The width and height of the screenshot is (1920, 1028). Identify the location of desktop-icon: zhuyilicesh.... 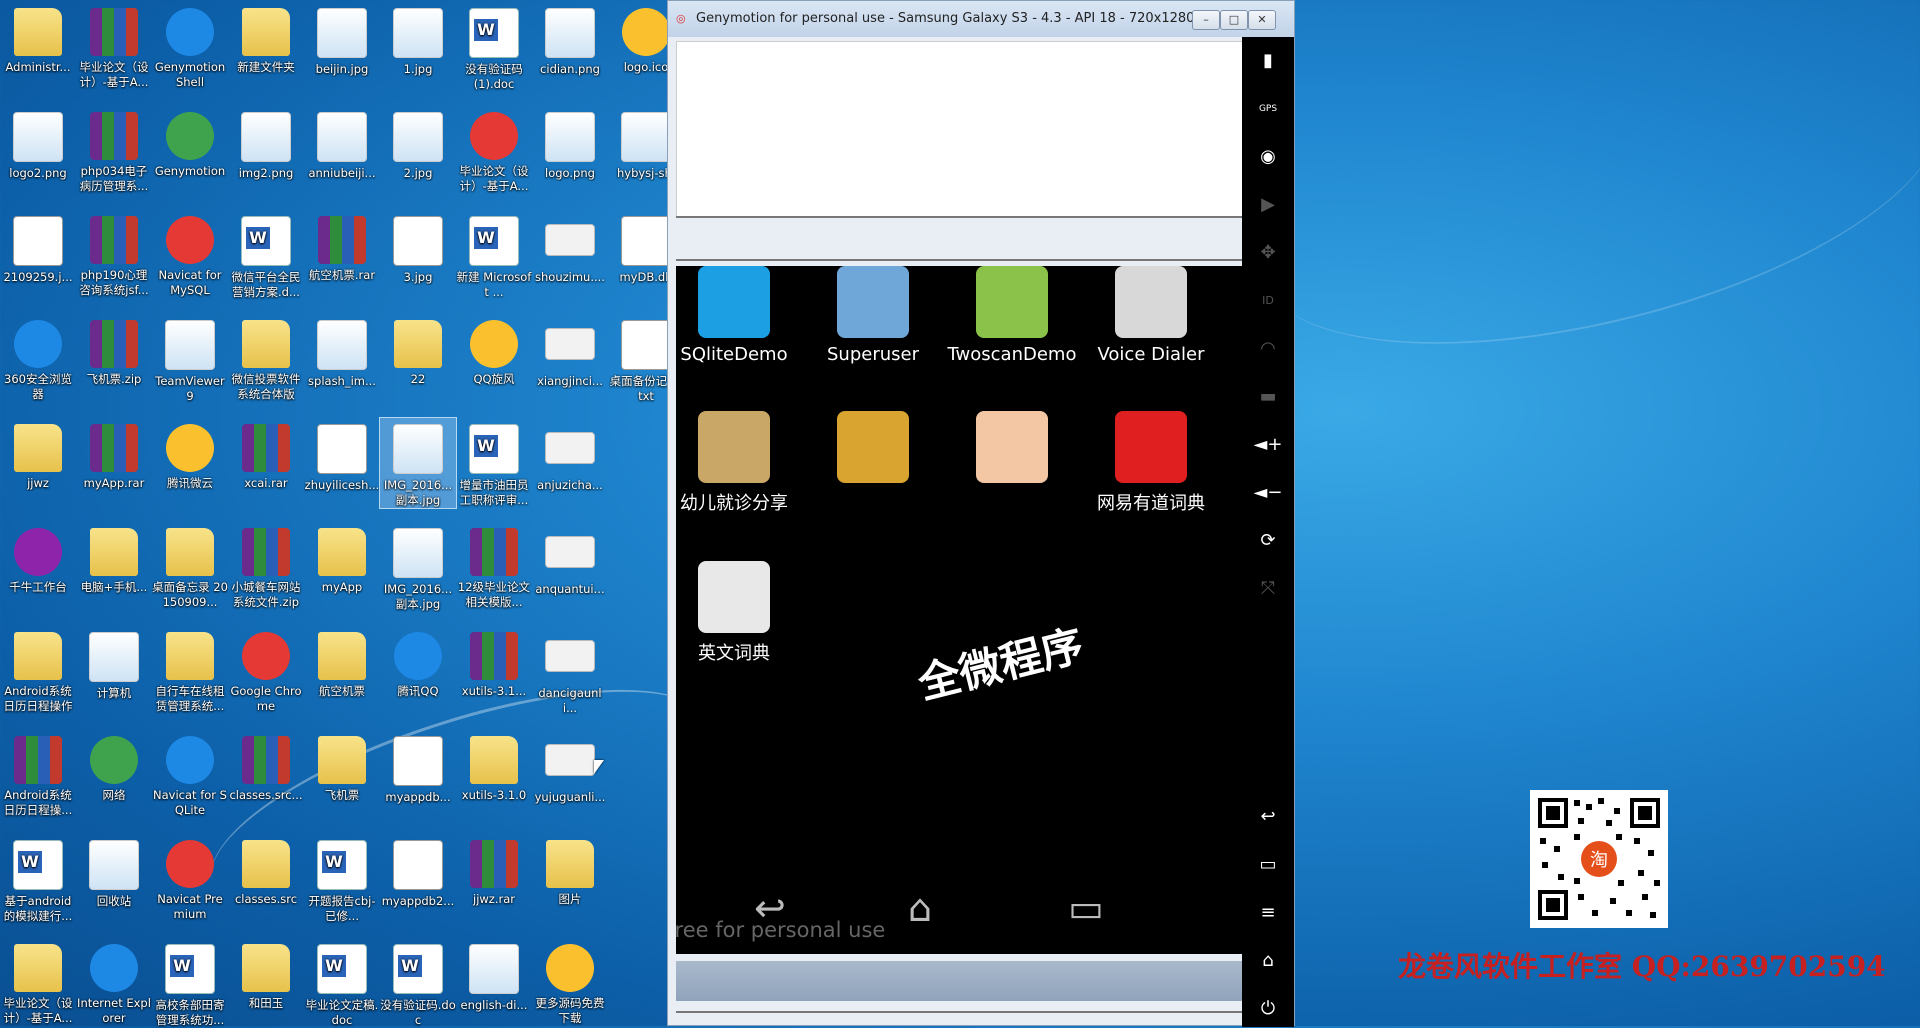
(342, 455).